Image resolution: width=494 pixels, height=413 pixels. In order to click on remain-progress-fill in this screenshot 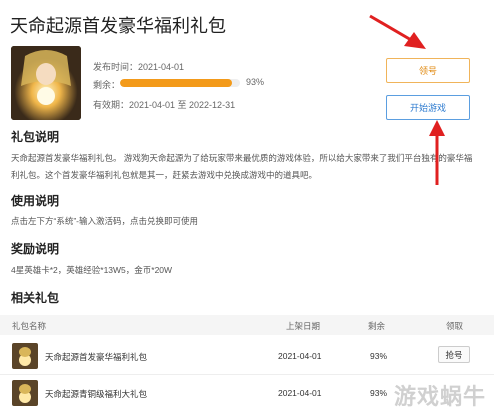, I will do `click(176, 83)`.